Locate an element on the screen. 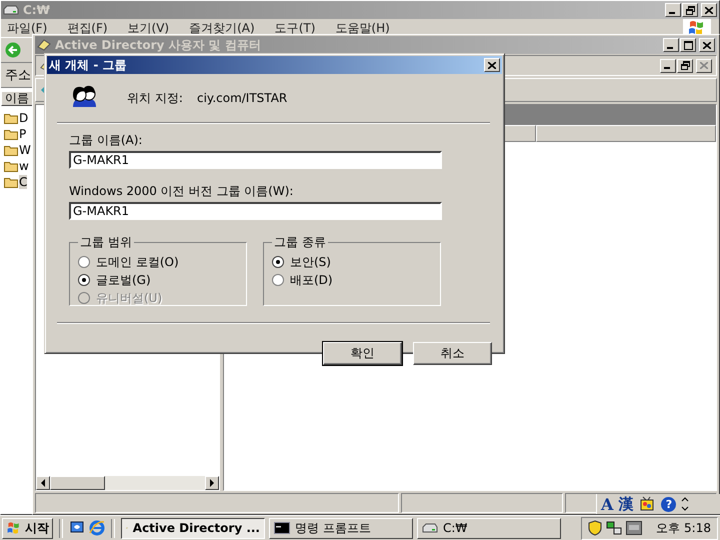 Image resolution: width=720 pixels, height=540 pixels. location-path: ciy.com/ITSTAR is located at coordinates (242, 98).